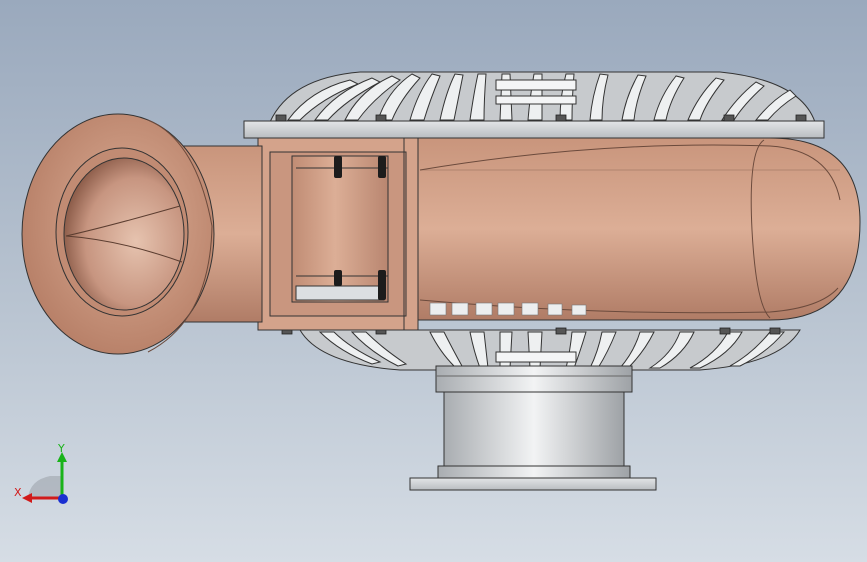 The width and height of the screenshot is (867, 562). I want to click on triad-plane, so click(45, 487).